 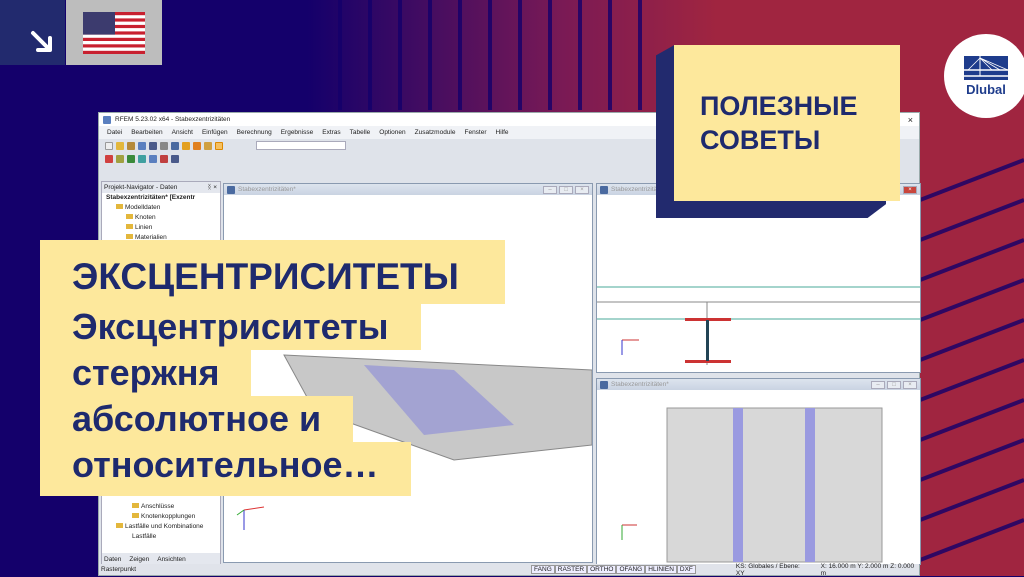 What do you see at coordinates (186, 145) in the screenshot?
I see `edit-icon` at bounding box center [186, 145].